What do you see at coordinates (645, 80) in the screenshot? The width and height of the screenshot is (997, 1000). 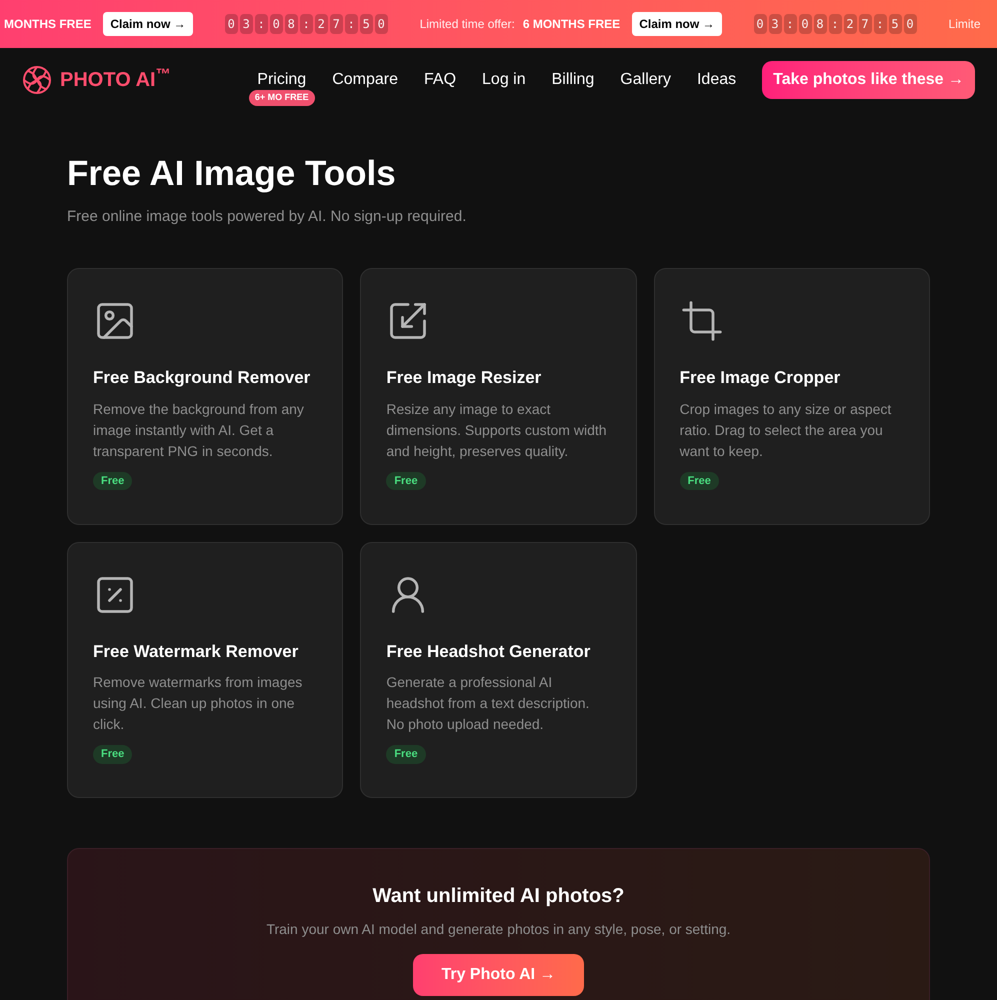 I see `nav-link: Gallery` at bounding box center [645, 80].